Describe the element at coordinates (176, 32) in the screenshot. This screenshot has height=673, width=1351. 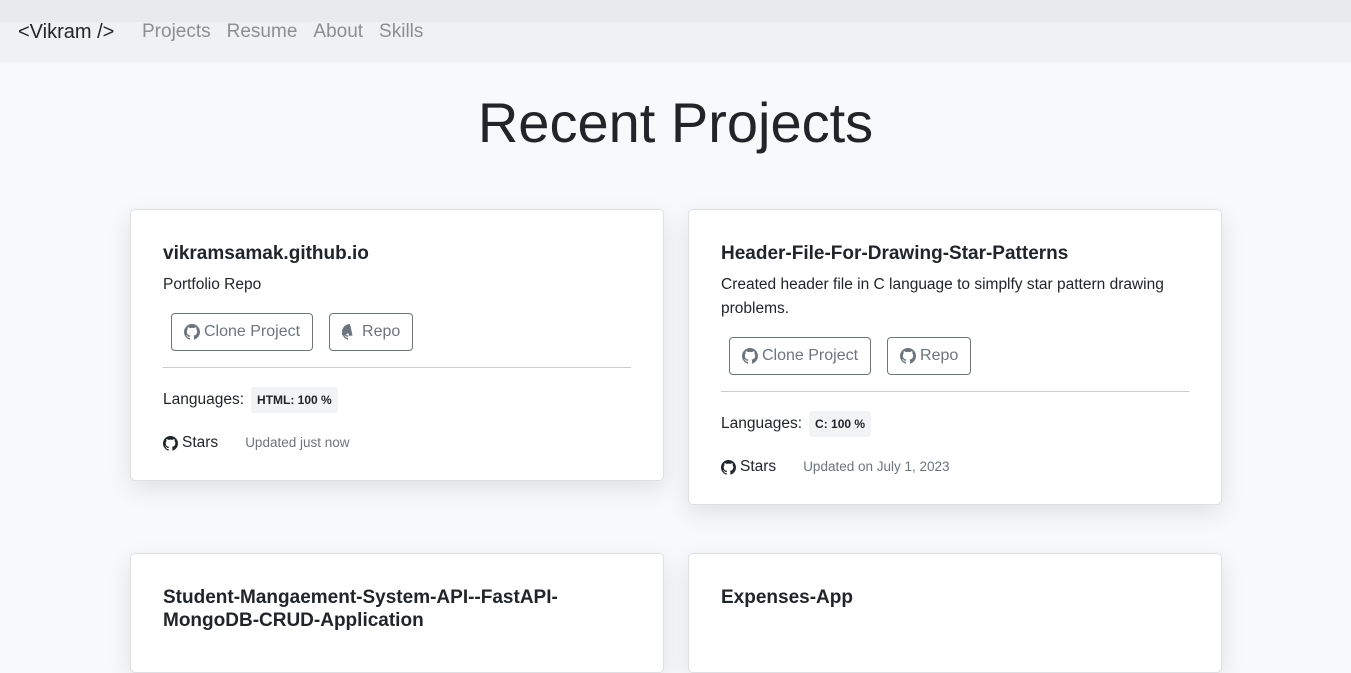
I see `nav-link-projects: Projects` at that location.